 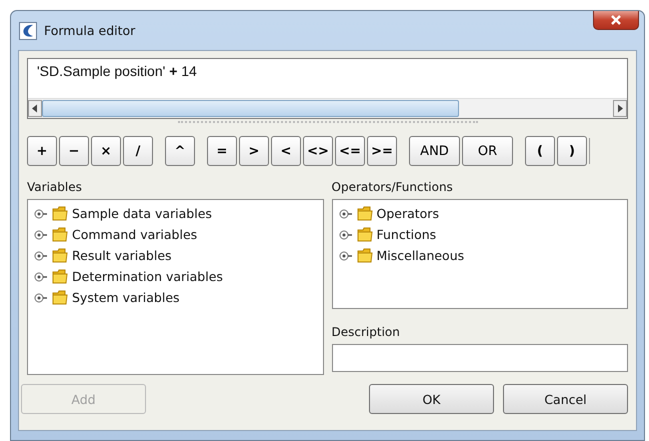 What do you see at coordinates (382, 151) in the screenshot?
I see `operator-button: >=` at bounding box center [382, 151].